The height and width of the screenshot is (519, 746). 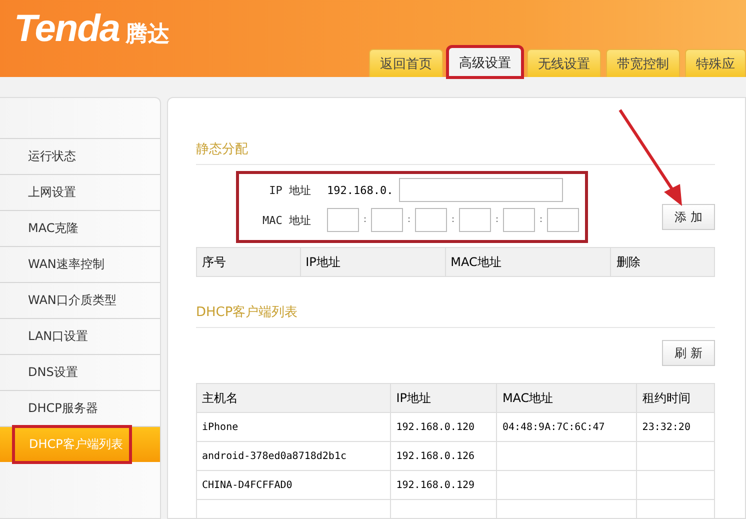 What do you see at coordinates (80, 372) in the screenshot?
I see `sidebar-item: DNS设置` at bounding box center [80, 372].